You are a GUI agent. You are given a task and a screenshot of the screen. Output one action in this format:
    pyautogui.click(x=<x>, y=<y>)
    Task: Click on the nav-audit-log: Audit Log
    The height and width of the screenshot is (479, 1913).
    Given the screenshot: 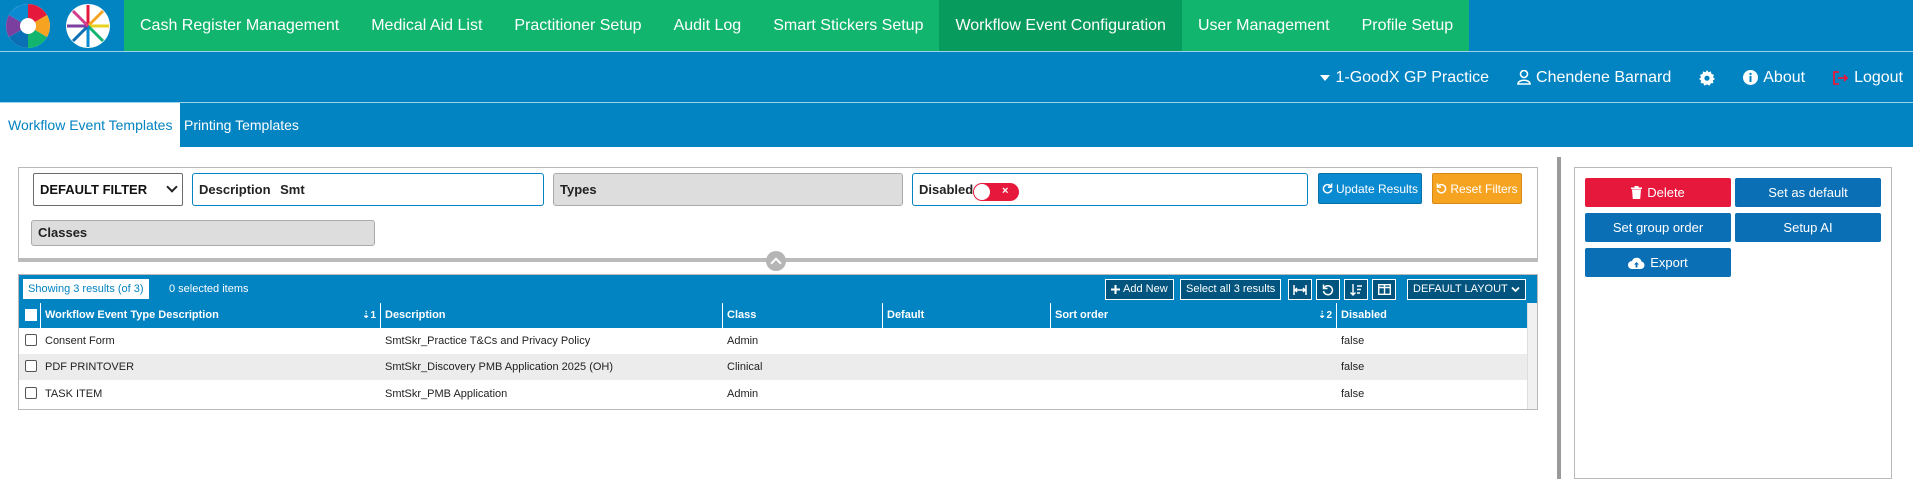 What is the action you would take?
    pyautogui.click(x=707, y=25)
    